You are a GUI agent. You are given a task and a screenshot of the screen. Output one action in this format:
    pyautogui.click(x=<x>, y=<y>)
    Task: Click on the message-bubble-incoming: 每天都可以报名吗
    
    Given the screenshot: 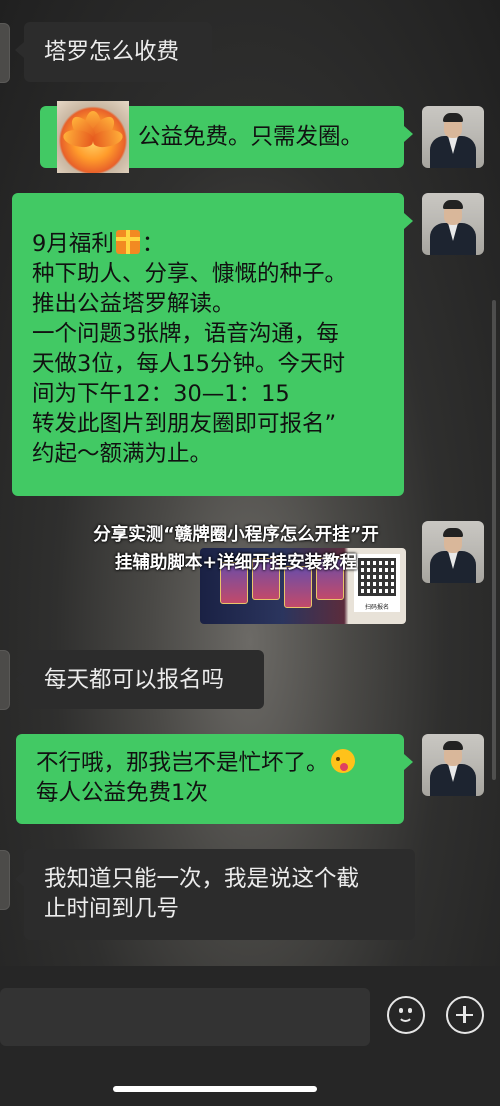 What is the action you would take?
    pyautogui.click(x=144, y=679)
    